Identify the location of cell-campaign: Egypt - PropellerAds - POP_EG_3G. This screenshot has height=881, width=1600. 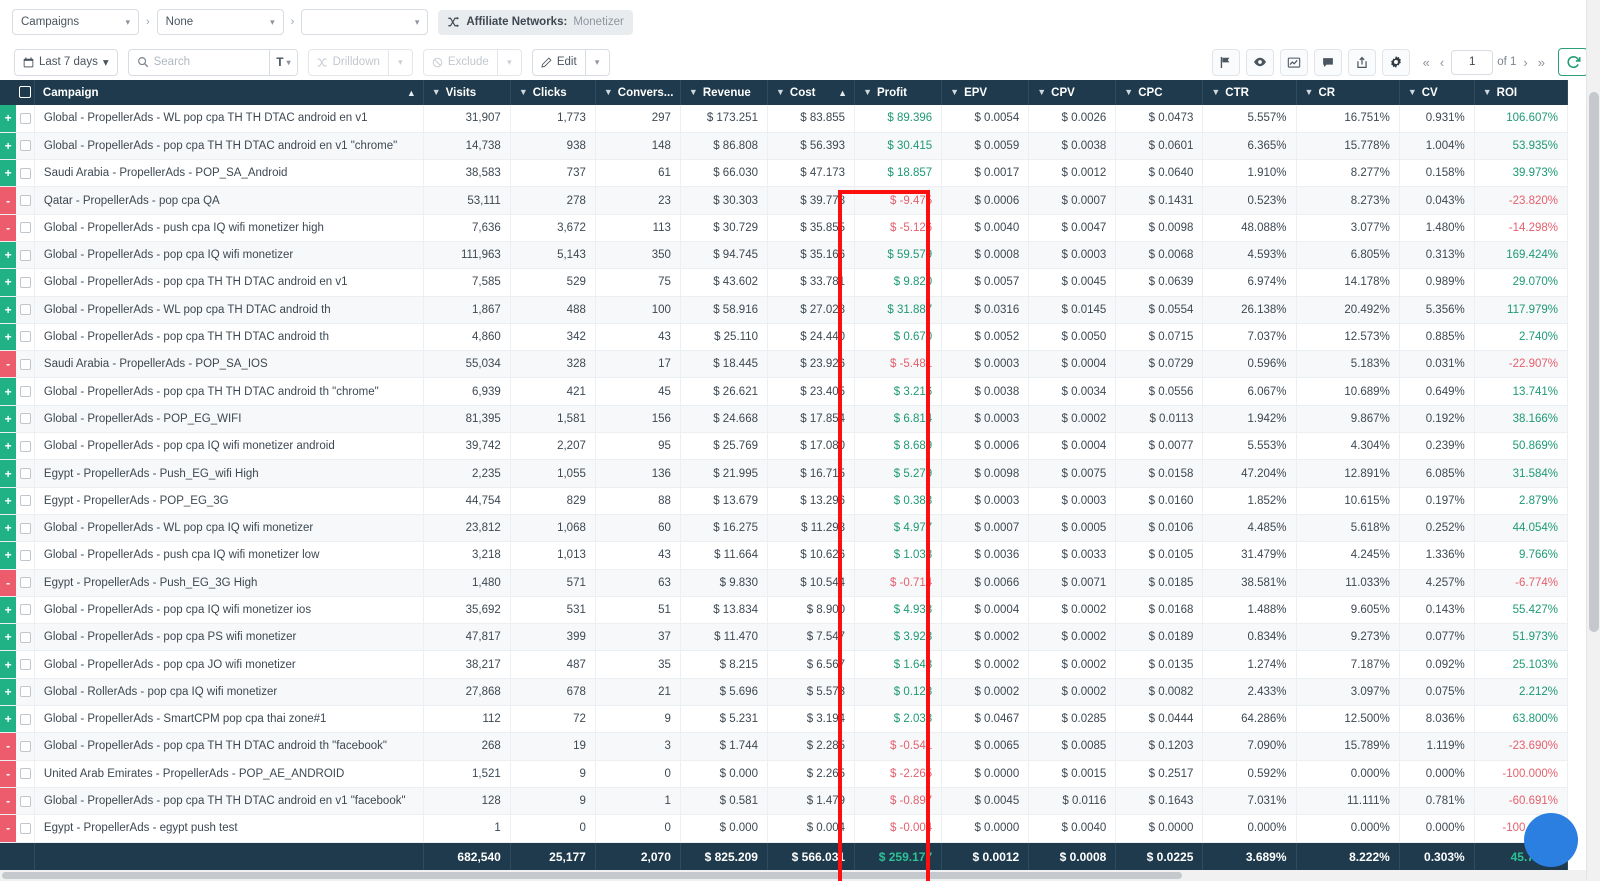
(229, 501).